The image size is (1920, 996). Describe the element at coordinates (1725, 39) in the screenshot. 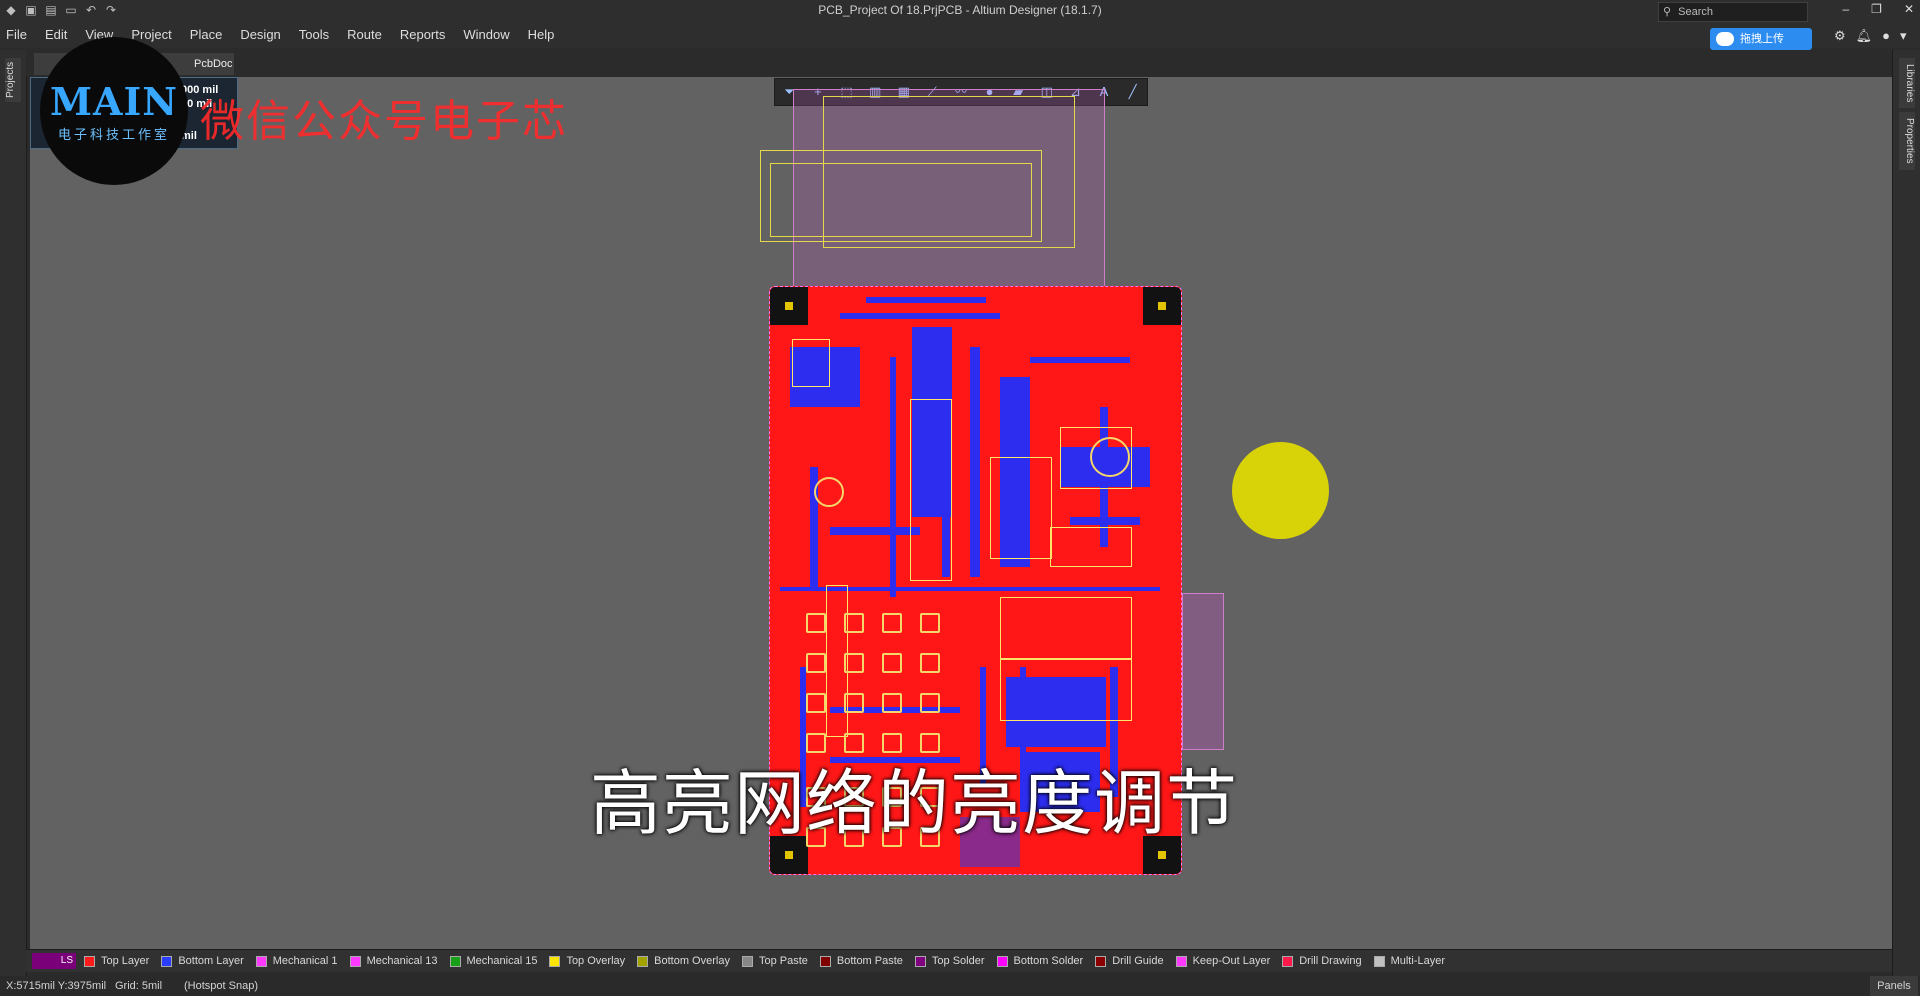

I see `cloud-icon` at that location.